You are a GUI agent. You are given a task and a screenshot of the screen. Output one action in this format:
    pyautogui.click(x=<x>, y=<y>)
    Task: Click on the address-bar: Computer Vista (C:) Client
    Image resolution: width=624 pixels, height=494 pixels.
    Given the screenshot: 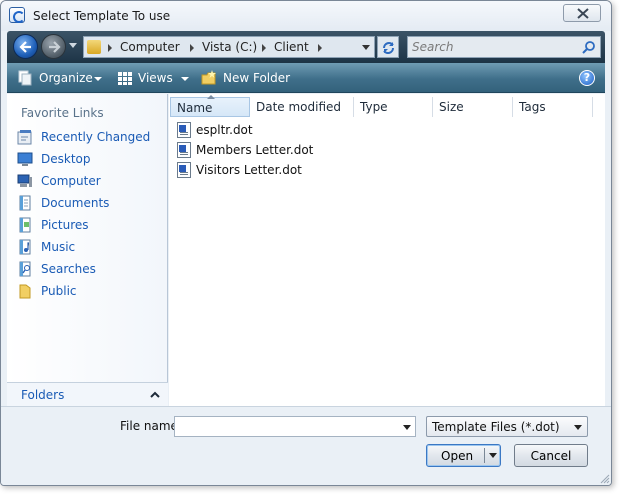 What is the action you would take?
    pyautogui.click(x=229, y=47)
    